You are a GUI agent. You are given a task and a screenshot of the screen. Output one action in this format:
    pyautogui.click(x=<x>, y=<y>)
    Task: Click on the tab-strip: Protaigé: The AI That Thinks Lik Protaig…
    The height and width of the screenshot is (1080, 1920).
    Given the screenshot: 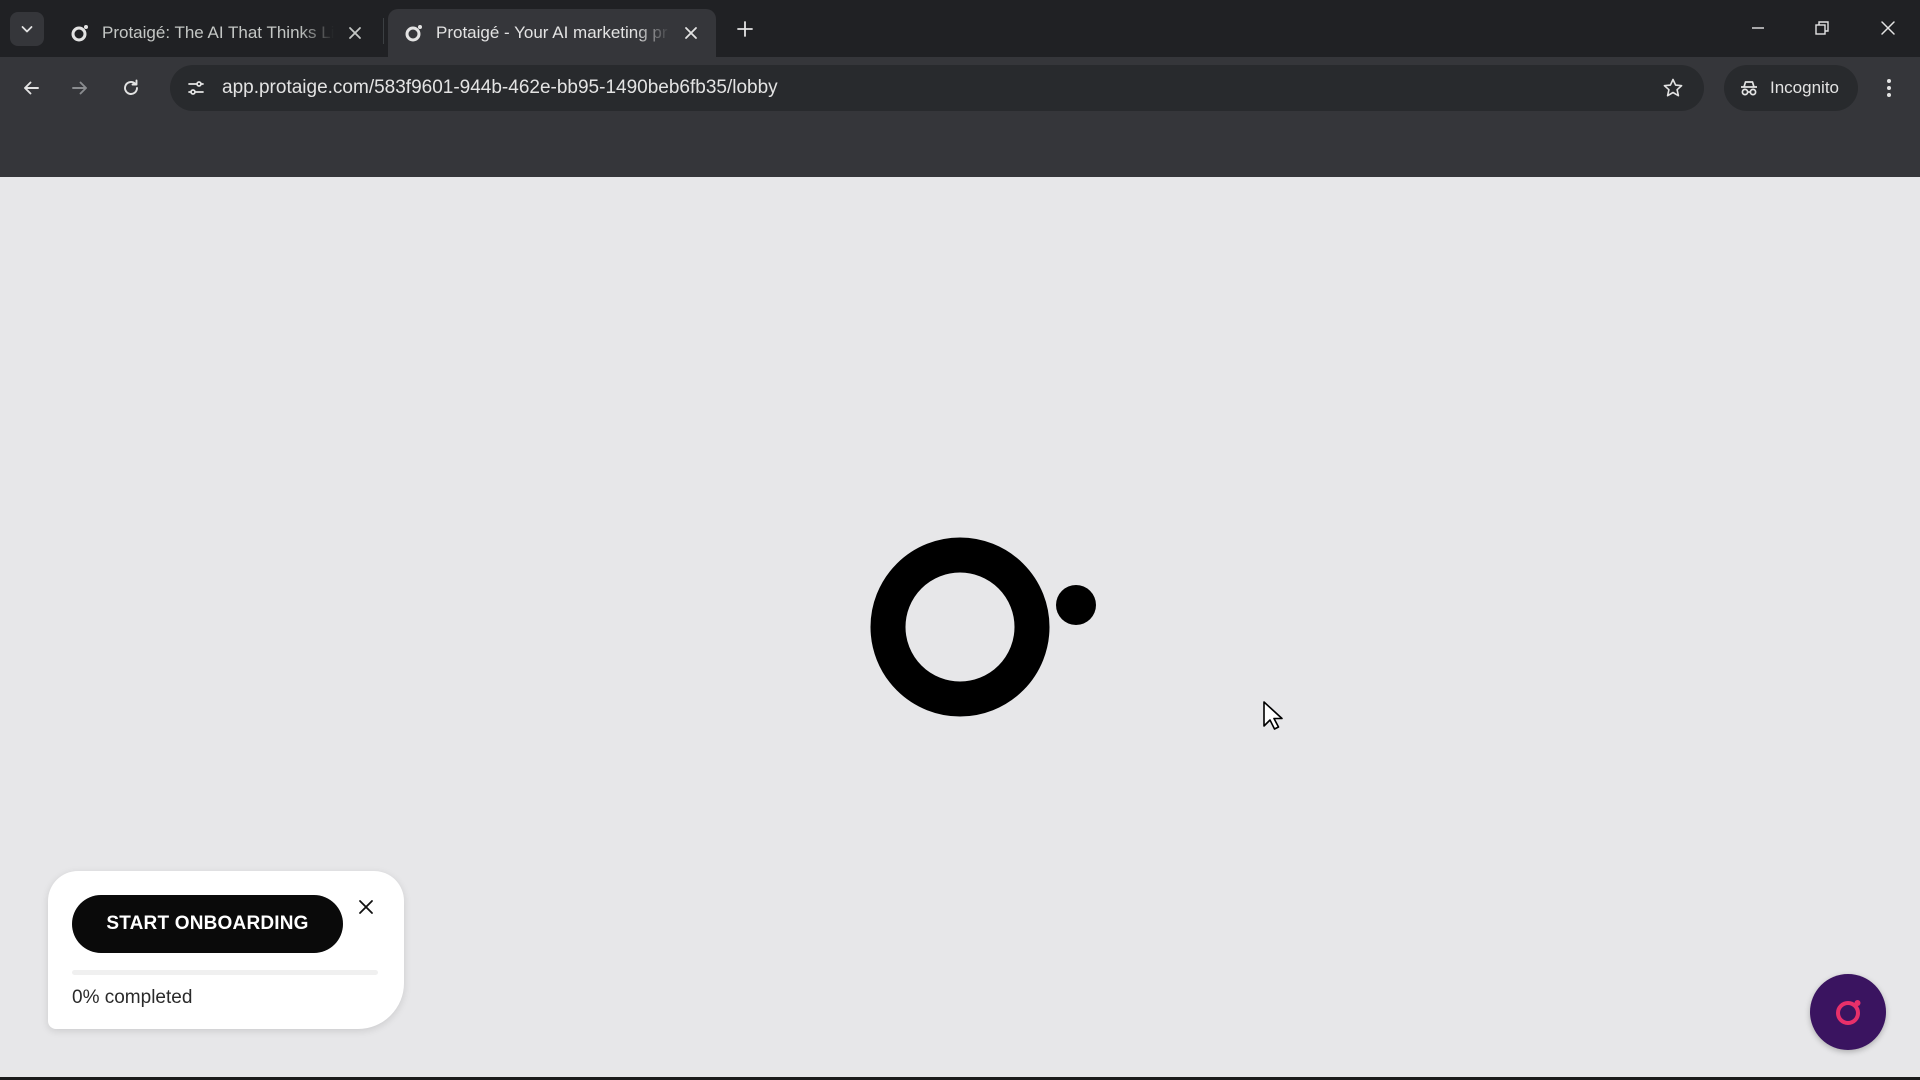 What is the action you would take?
    pyautogui.click(x=960, y=28)
    